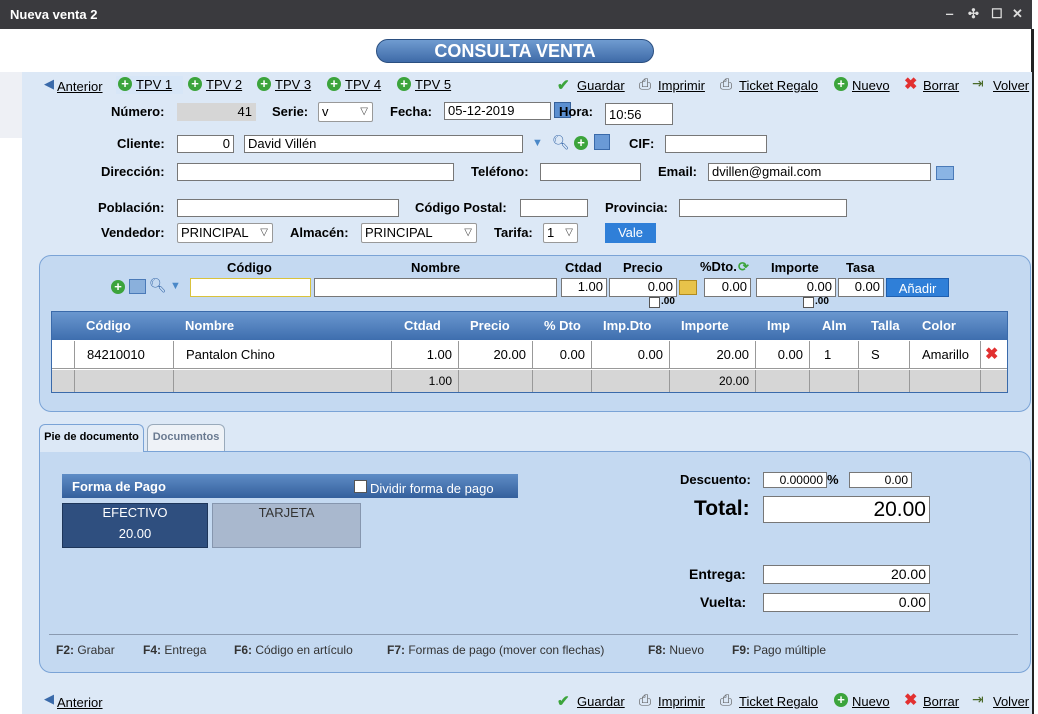 This screenshot has height=714, width=1038. What do you see at coordinates (917, 287) in the screenshot?
I see `anadir-button: Añadir` at bounding box center [917, 287].